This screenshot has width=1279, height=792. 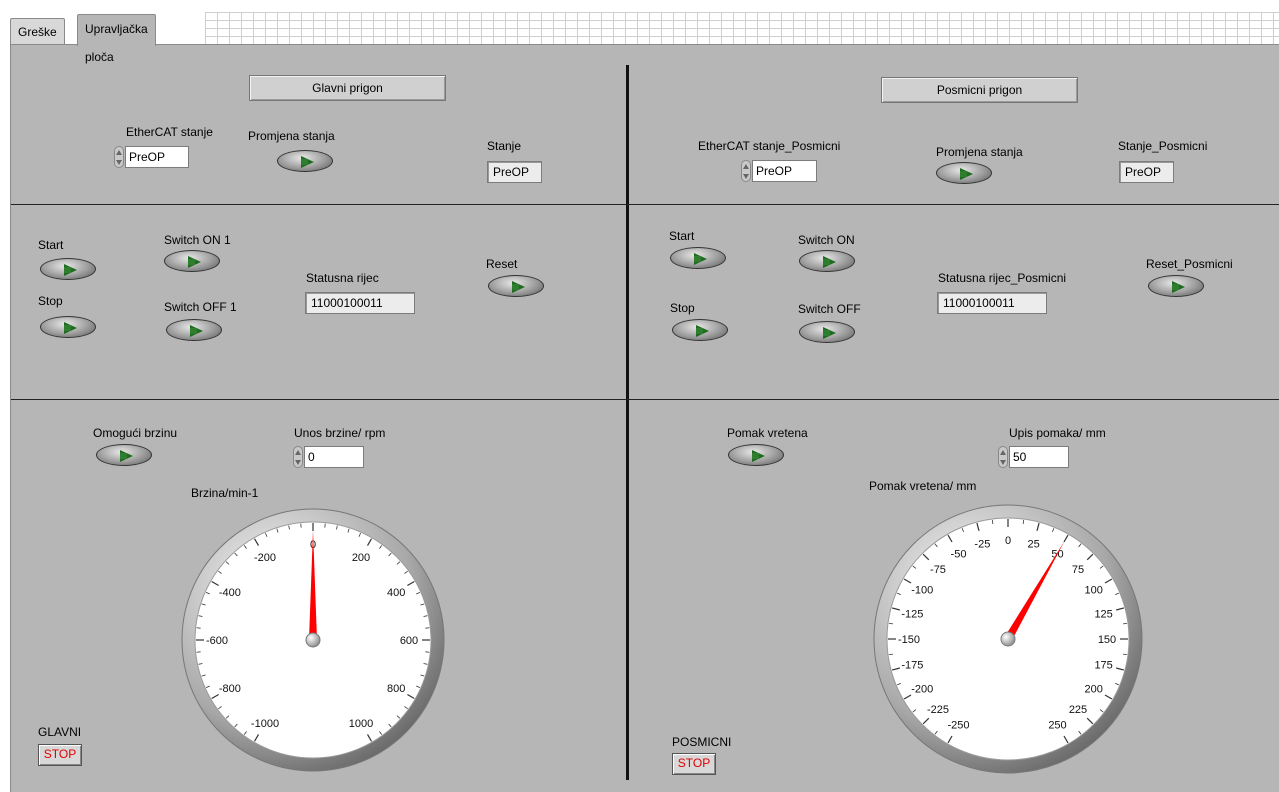 I want to click on posmicni-promjena-toggle, so click(x=964, y=173).